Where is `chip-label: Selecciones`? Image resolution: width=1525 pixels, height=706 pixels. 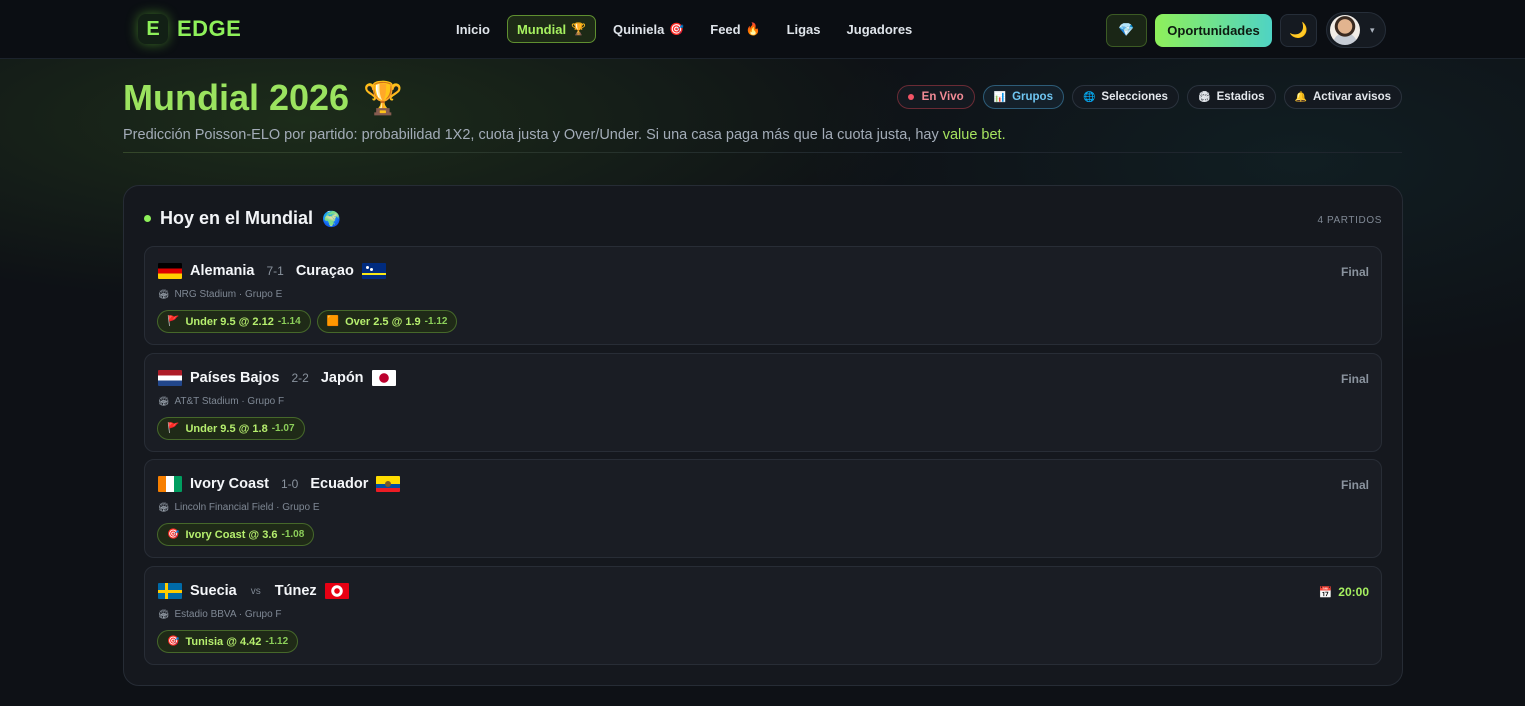 chip-label: Selecciones is located at coordinates (1134, 97).